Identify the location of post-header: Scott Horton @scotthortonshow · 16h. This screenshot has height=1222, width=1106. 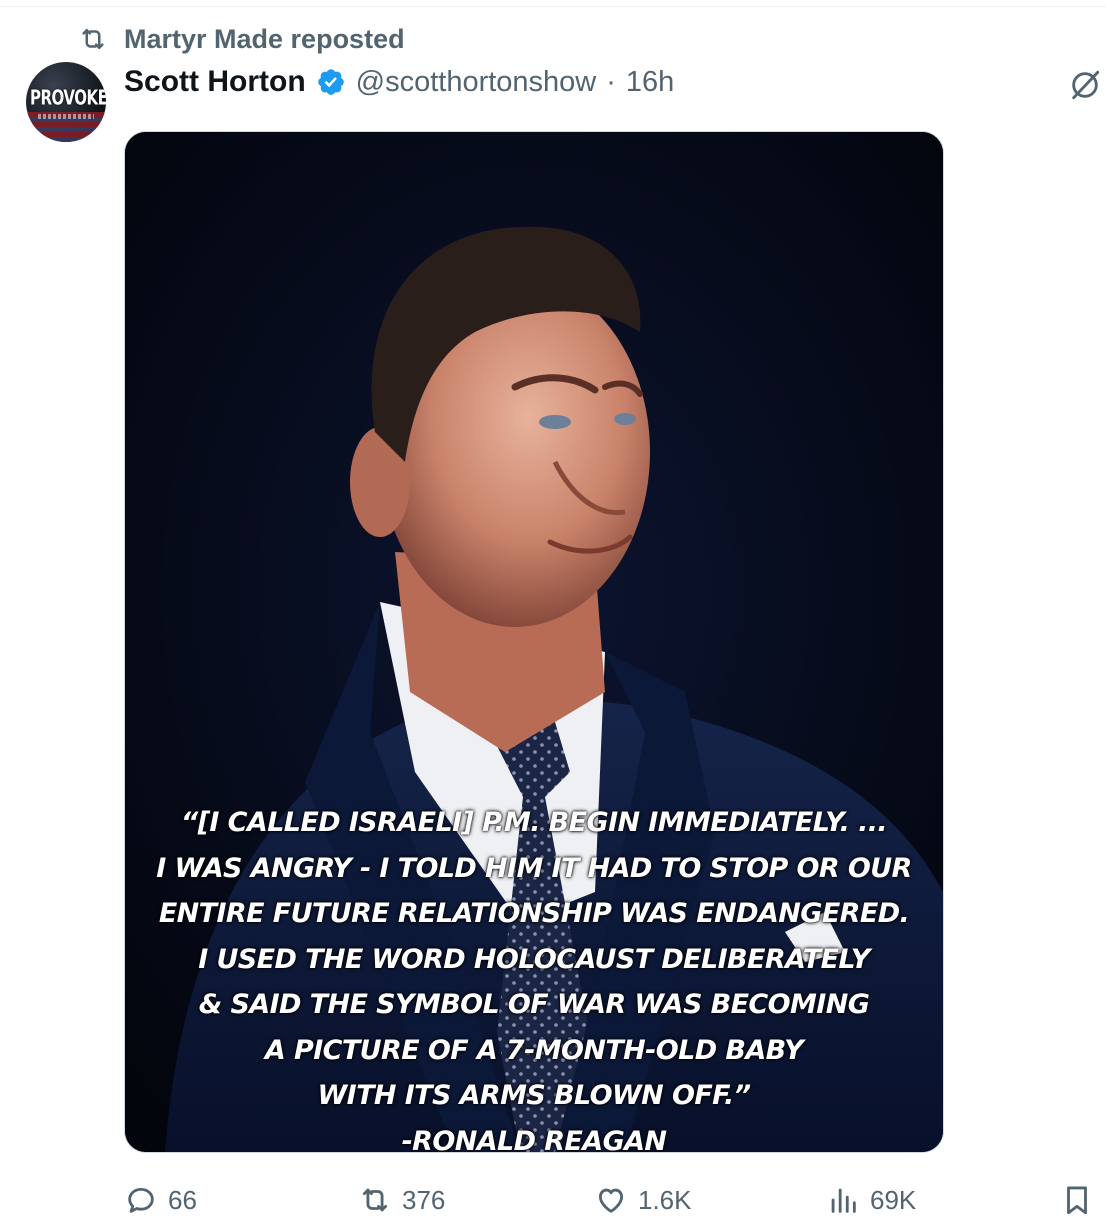
(399, 82).